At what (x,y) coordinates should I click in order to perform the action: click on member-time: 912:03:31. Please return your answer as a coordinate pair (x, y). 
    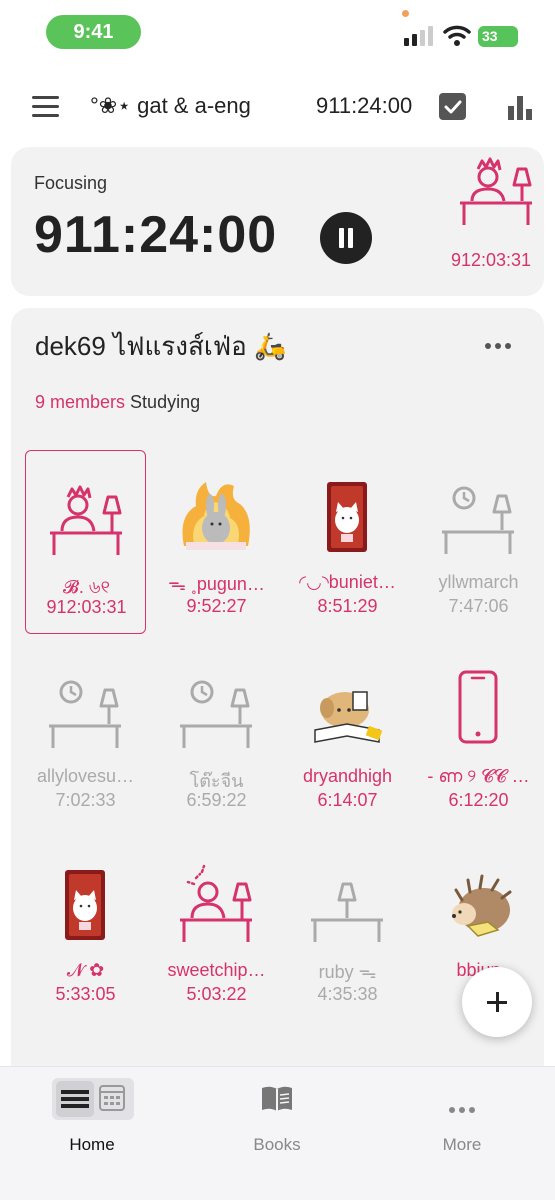
    Looking at the image, I should click on (86, 607).